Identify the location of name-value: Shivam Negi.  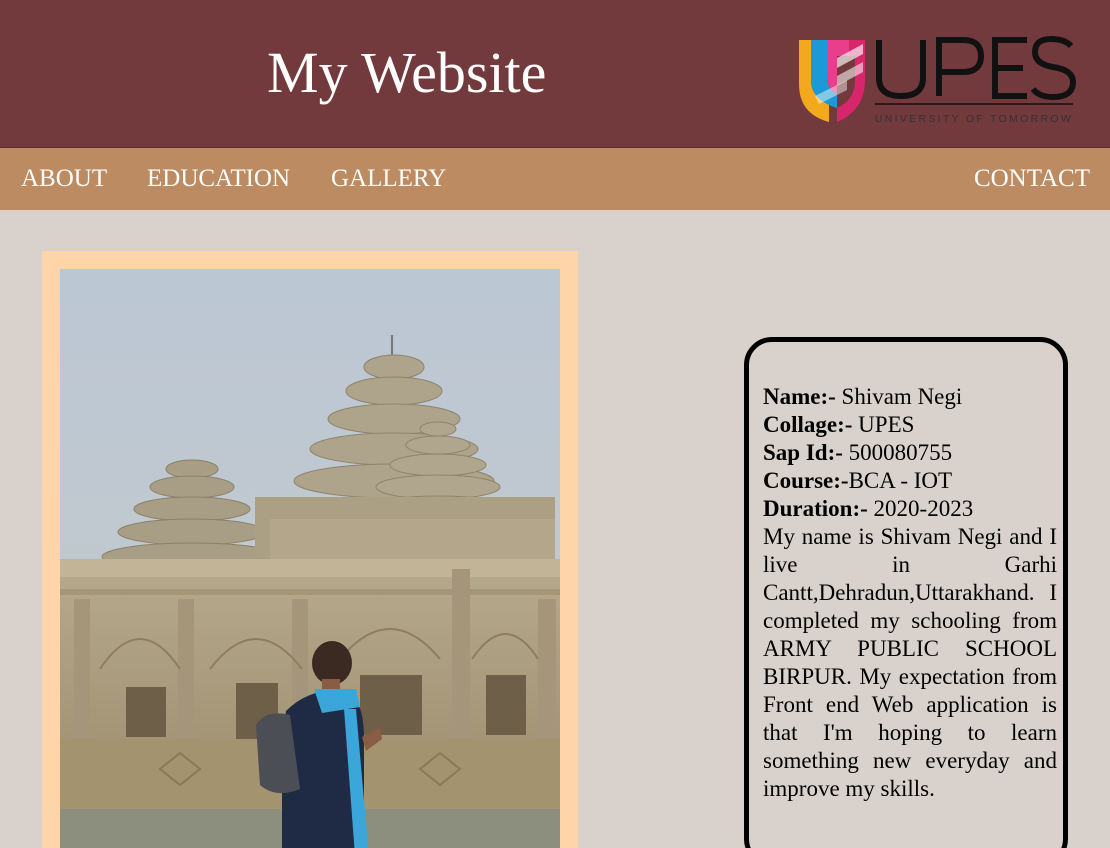
(899, 396).